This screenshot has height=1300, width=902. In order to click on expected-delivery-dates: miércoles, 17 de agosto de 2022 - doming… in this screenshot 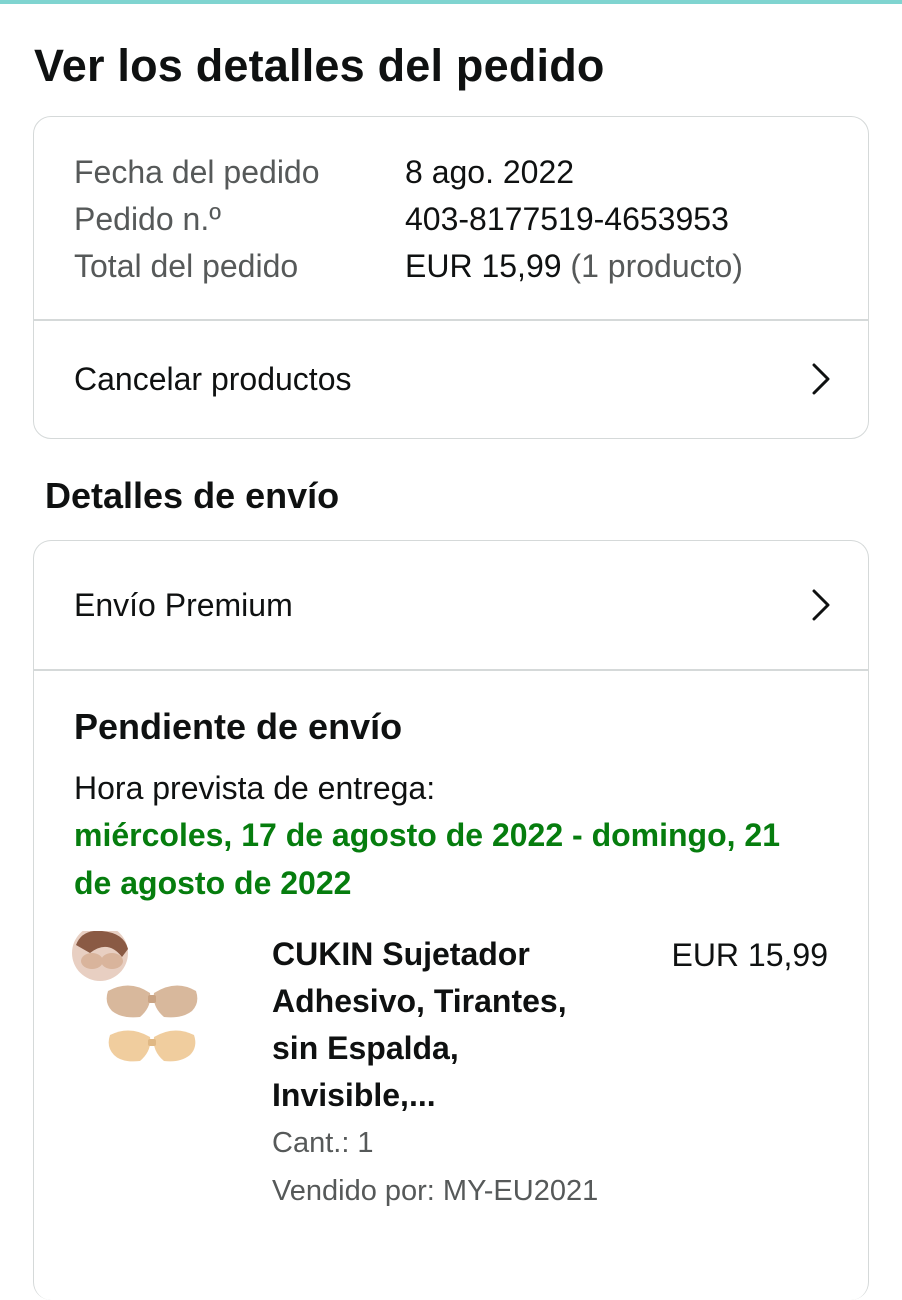, I will do `click(427, 859)`.